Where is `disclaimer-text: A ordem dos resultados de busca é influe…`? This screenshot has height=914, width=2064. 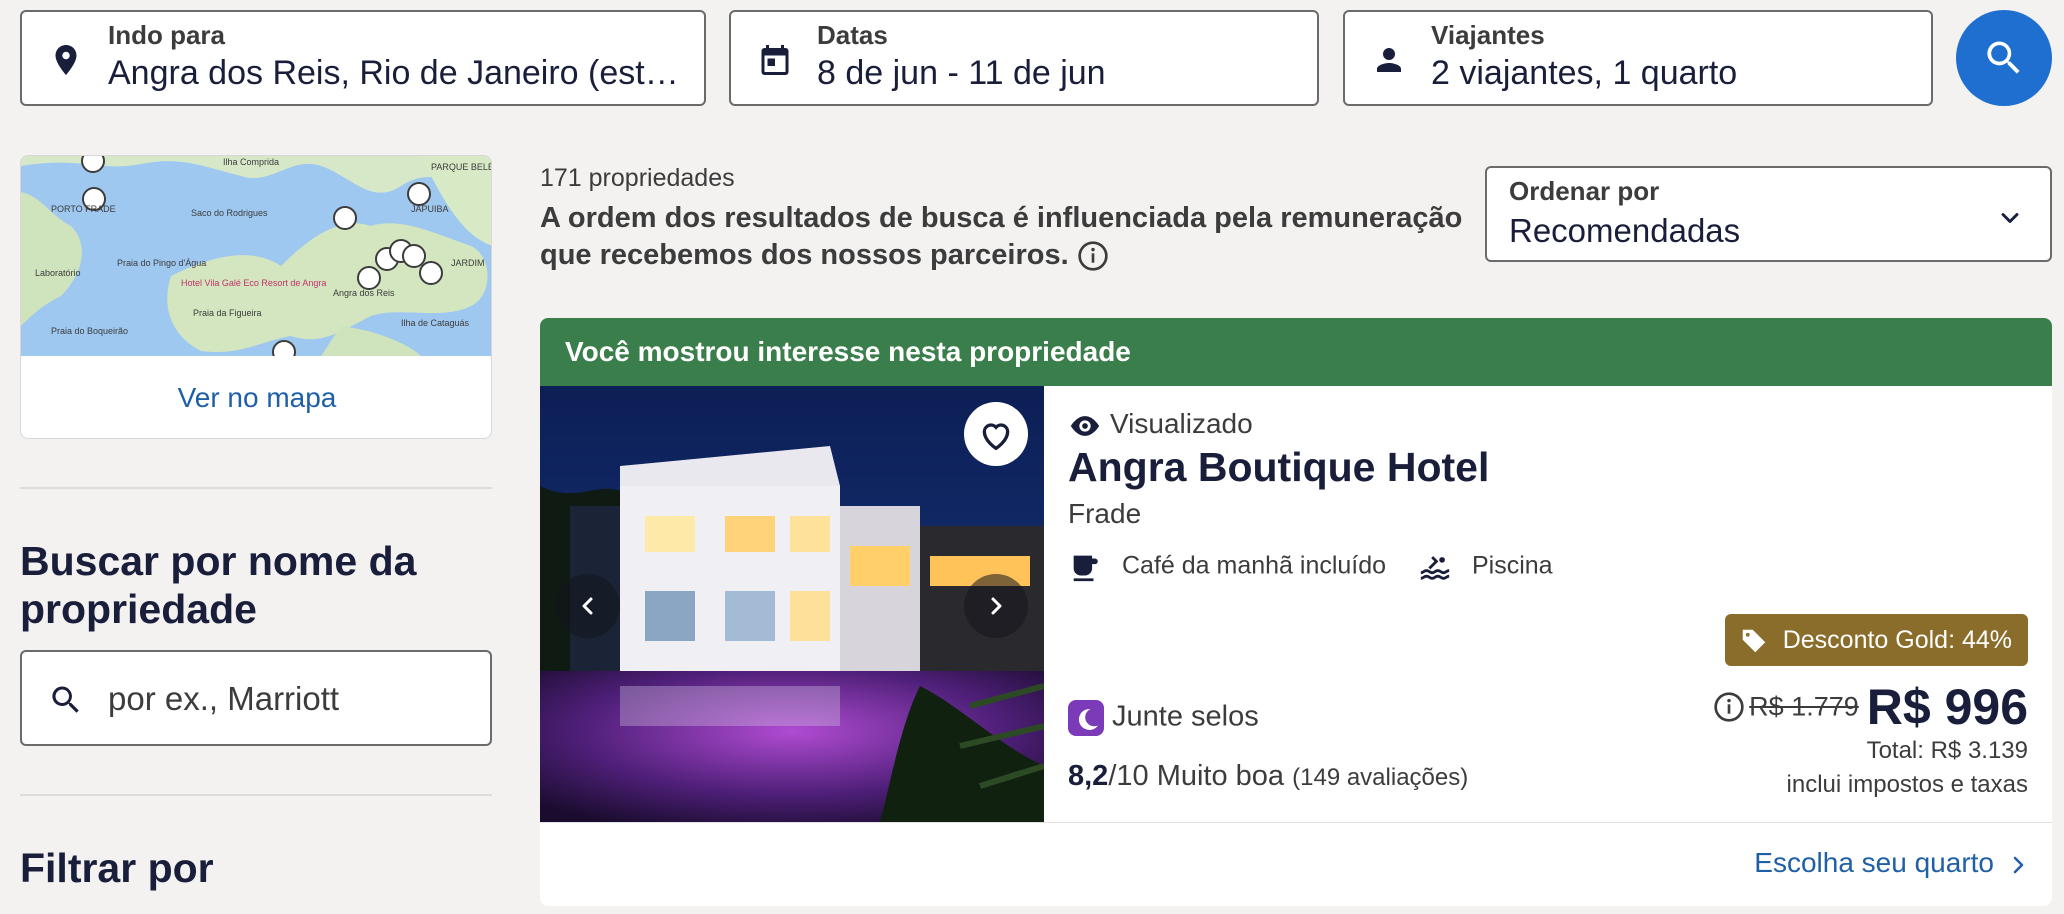
disclaimer-text: A ordem dos resultados de busca é influe… is located at coordinates (1001, 236).